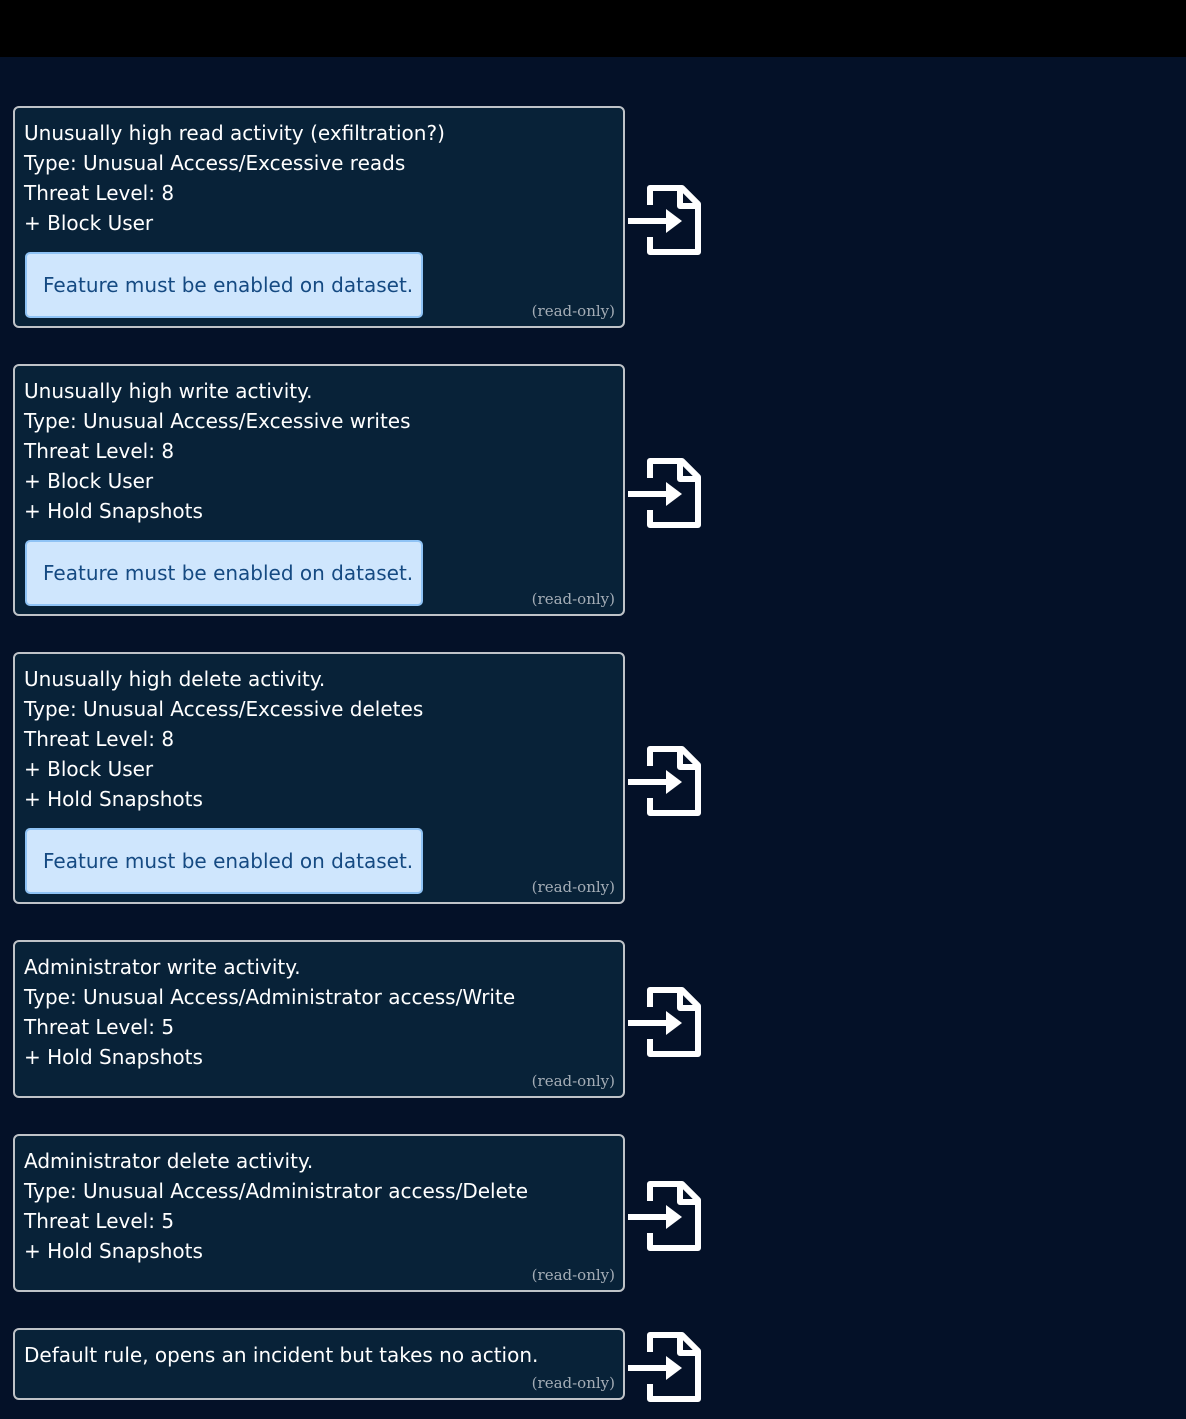 This screenshot has height=1419, width=1186. Describe the element at coordinates (169, 1161) in the screenshot. I see `rule-description: Administrator delete activity.` at that location.